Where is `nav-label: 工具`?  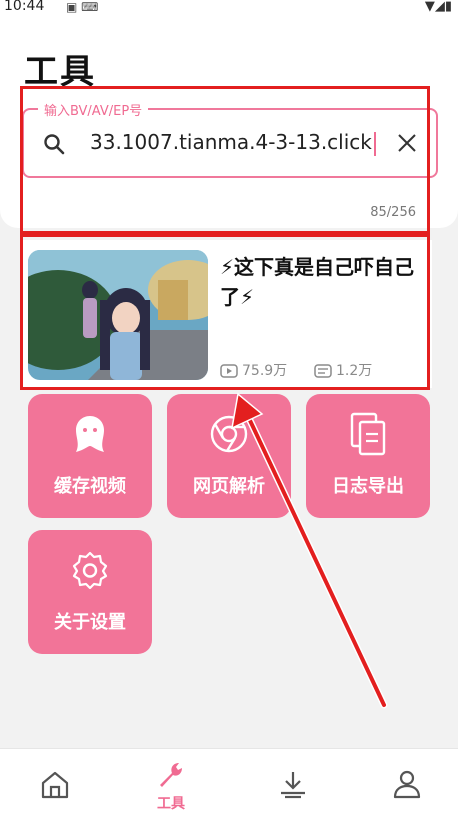 nav-label: 工具 is located at coordinates (171, 804).